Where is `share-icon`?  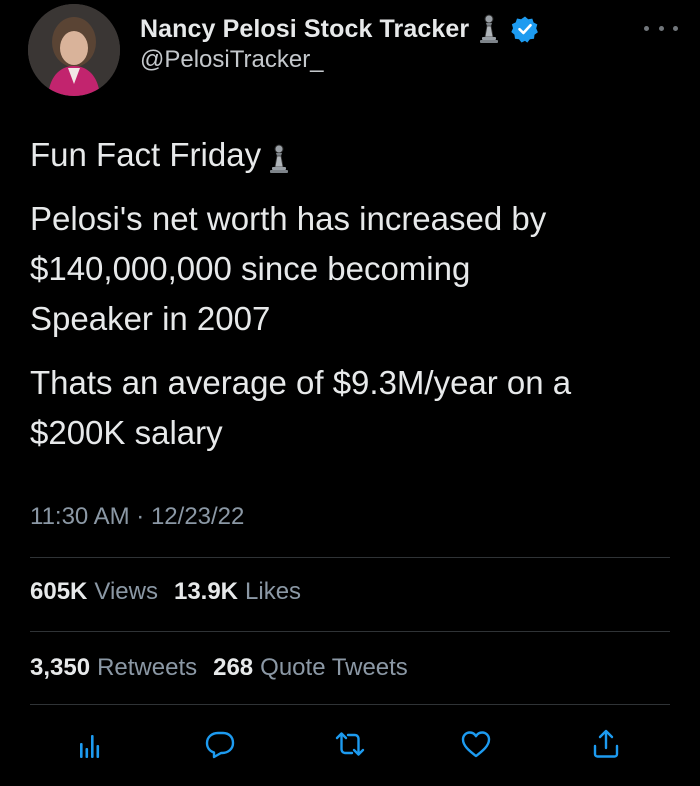
share-icon is located at coordinates (606, 744).